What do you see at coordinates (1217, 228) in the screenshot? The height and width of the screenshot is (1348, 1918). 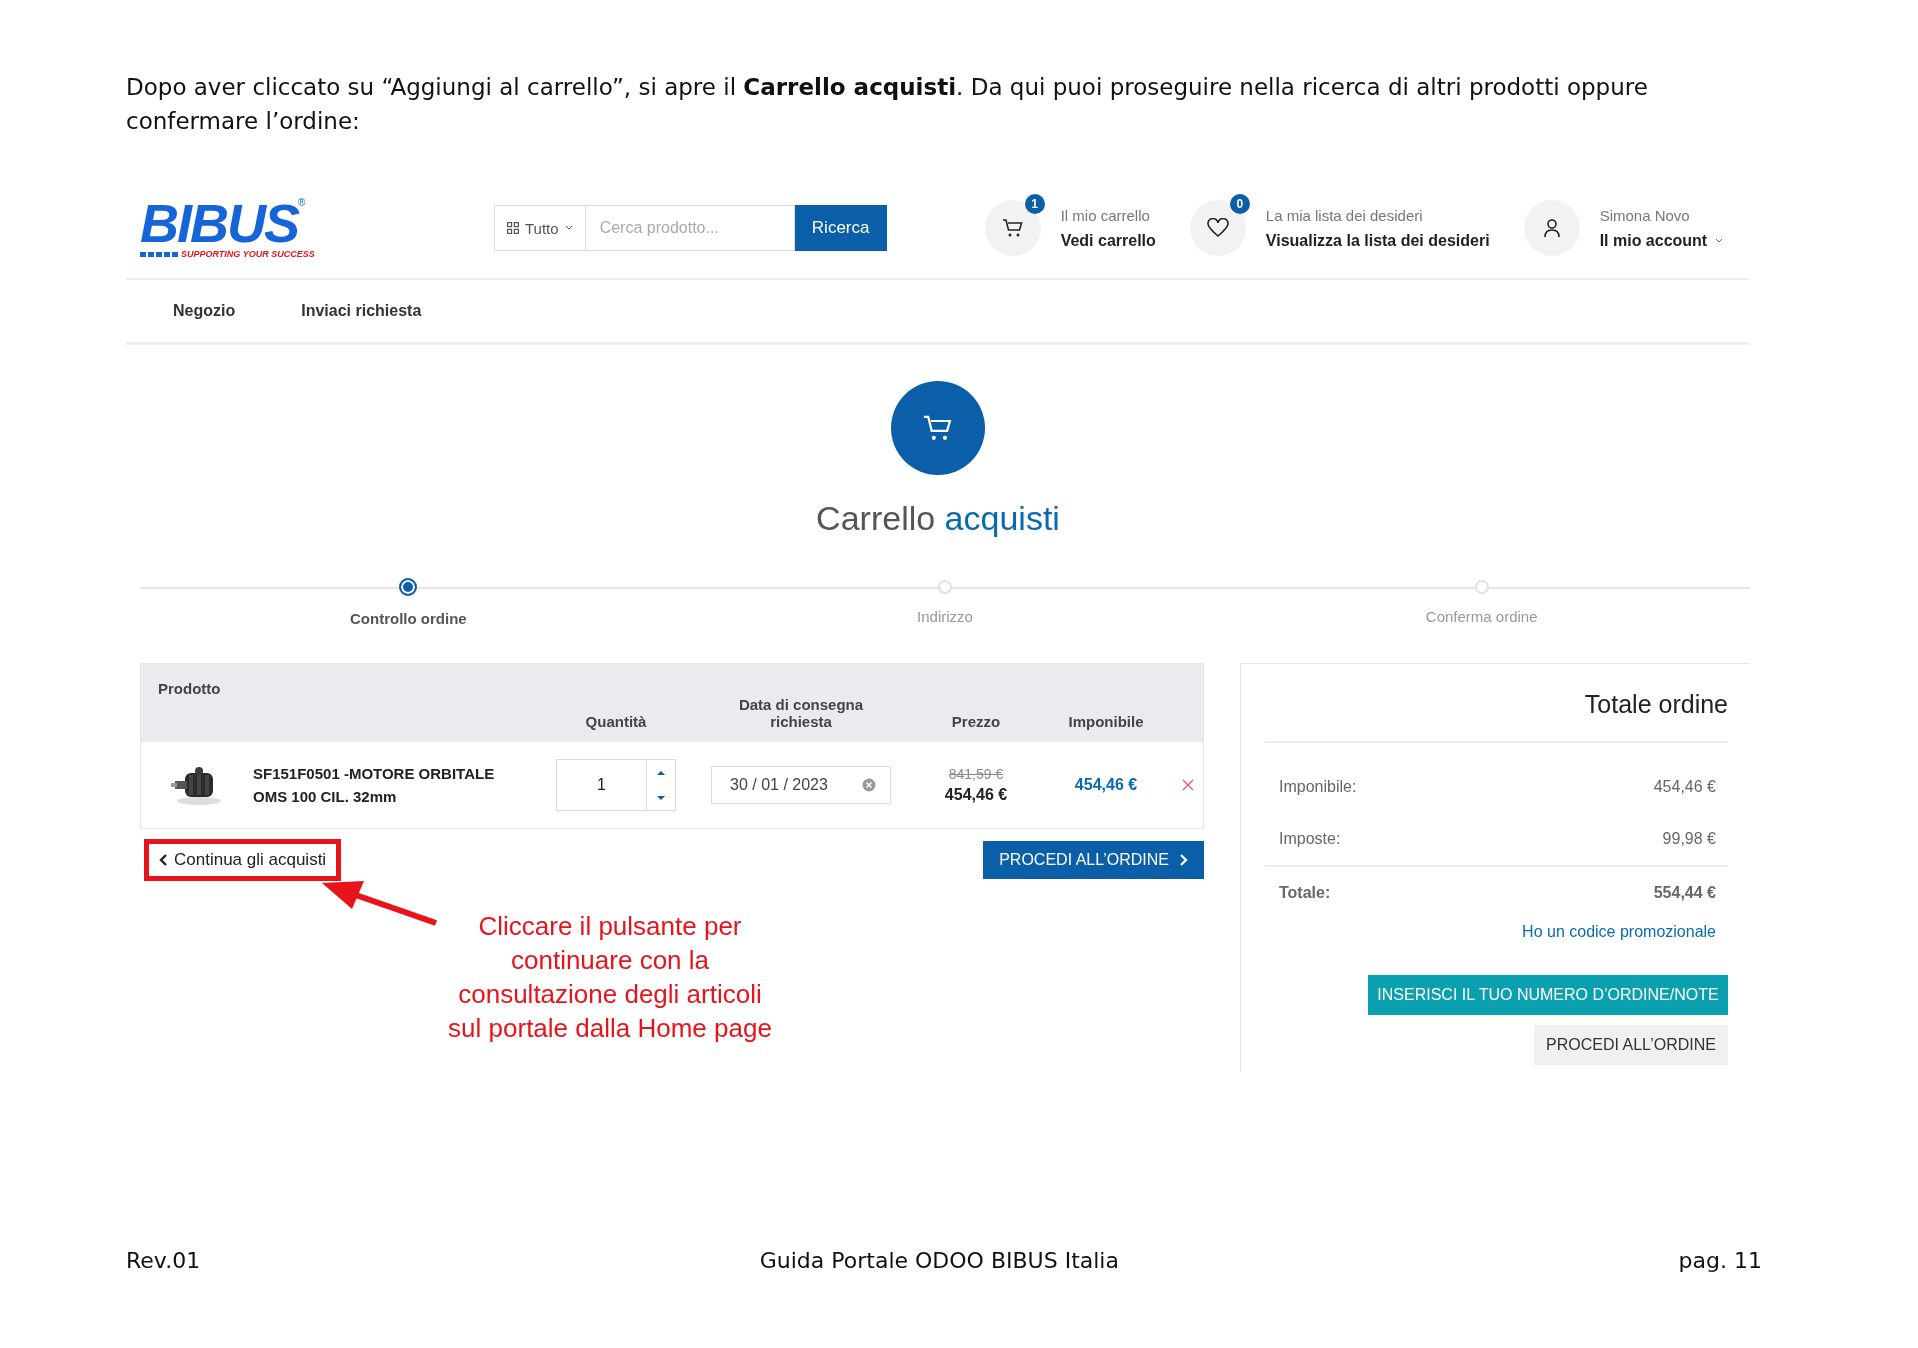 I see `heart-icon` at bounding box center [1217, 228].